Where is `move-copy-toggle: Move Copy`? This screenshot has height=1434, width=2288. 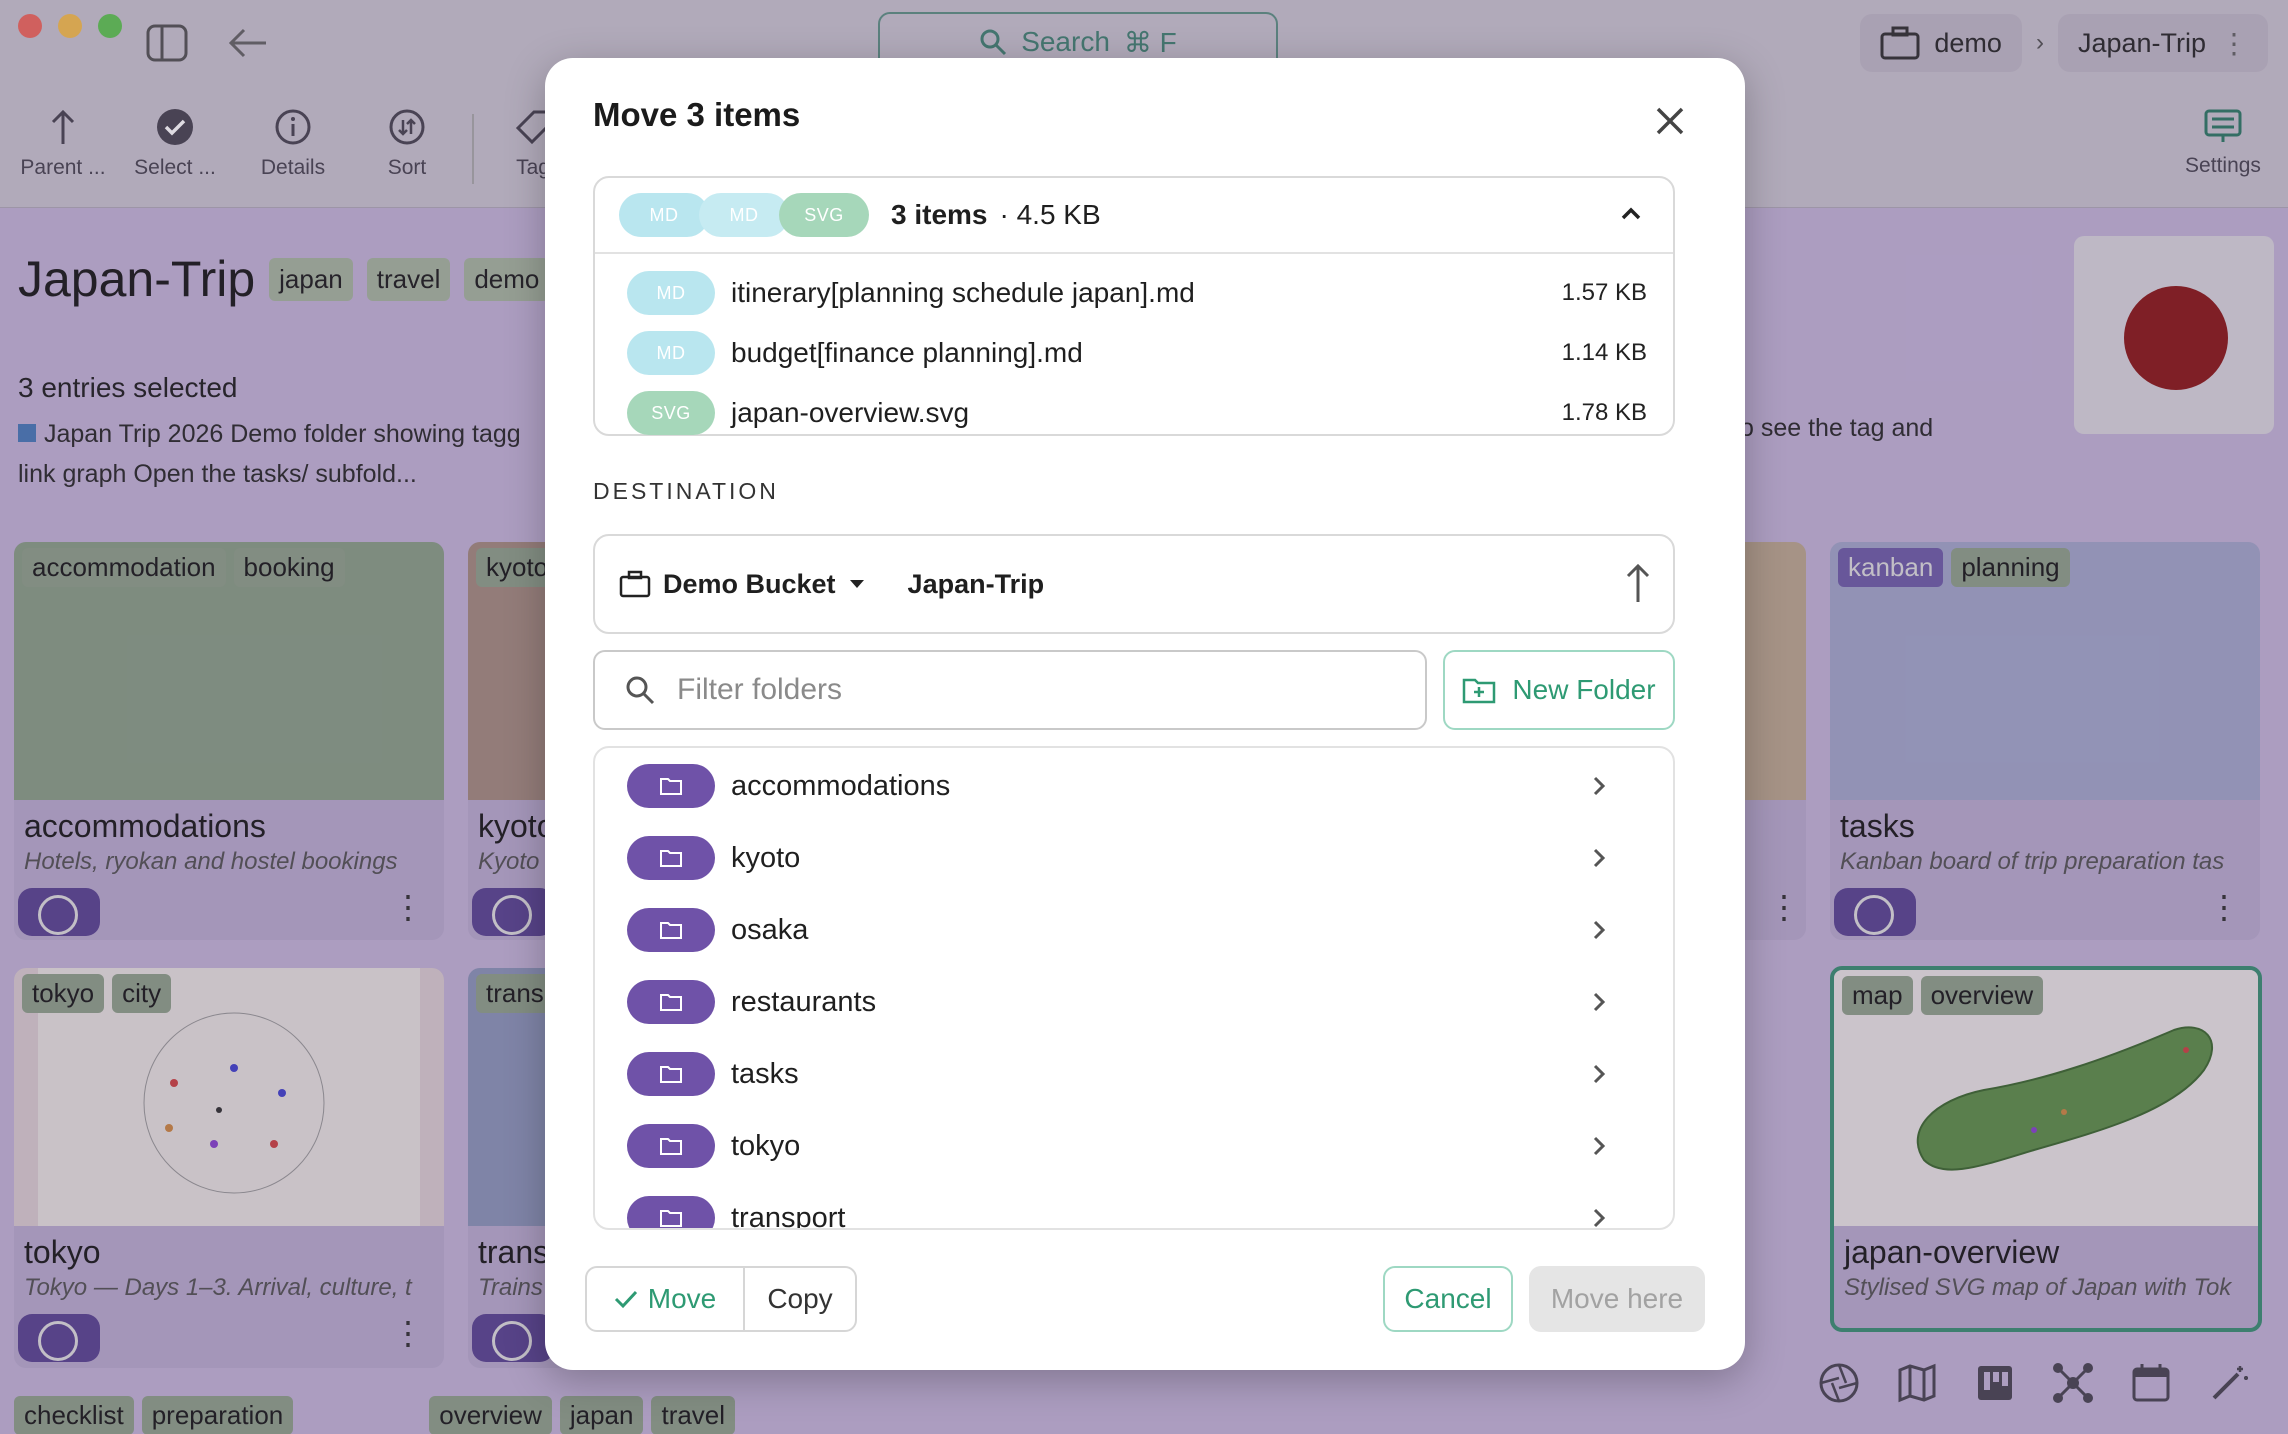 move-copy-toggle: Move Copy is located at coordinates (721, 1299).